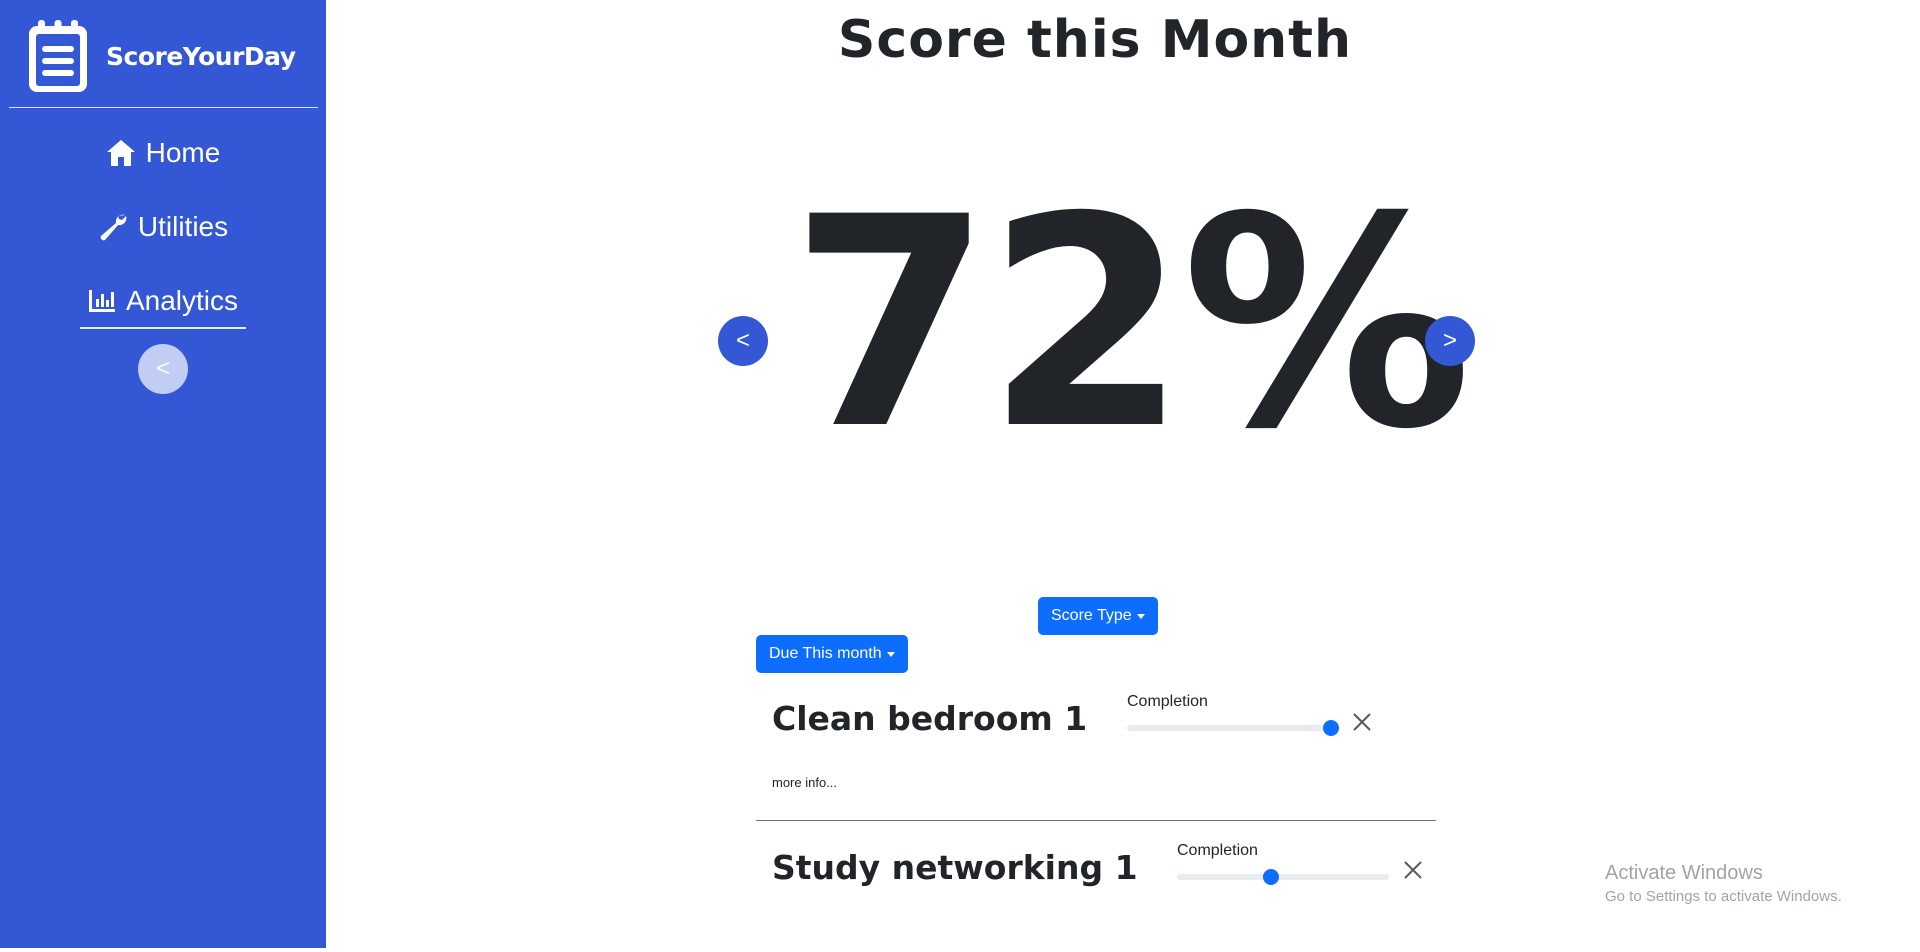  I want to click on task-name: Study networking 1, so click(955, 867).